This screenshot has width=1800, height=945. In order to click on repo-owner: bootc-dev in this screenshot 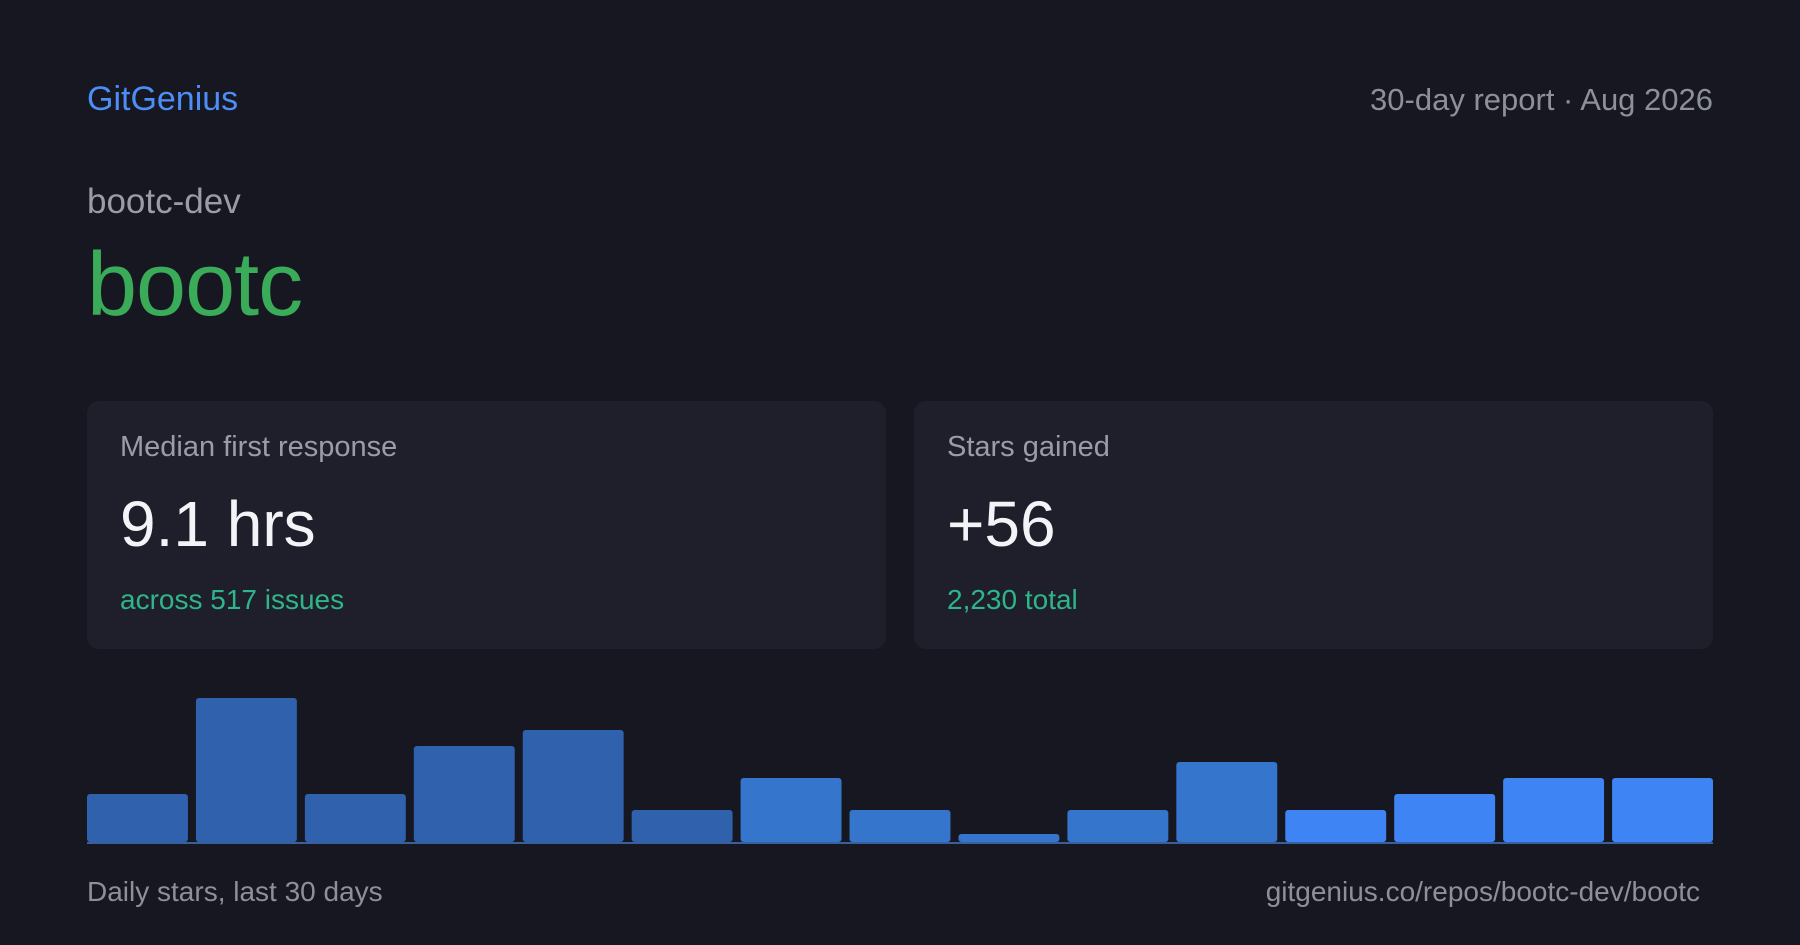, I will do `click(164, 202)`.